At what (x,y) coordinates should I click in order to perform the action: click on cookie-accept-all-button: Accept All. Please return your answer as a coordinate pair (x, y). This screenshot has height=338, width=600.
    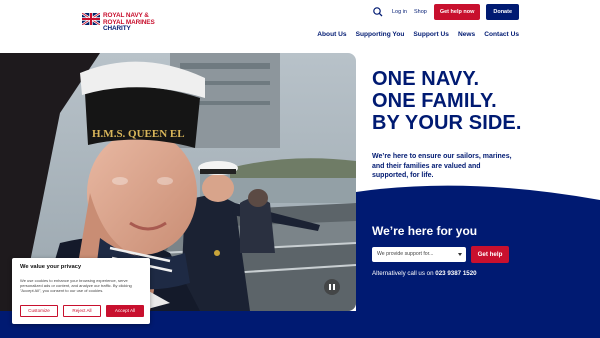
    Looking at the image, I should click on (125, 311).